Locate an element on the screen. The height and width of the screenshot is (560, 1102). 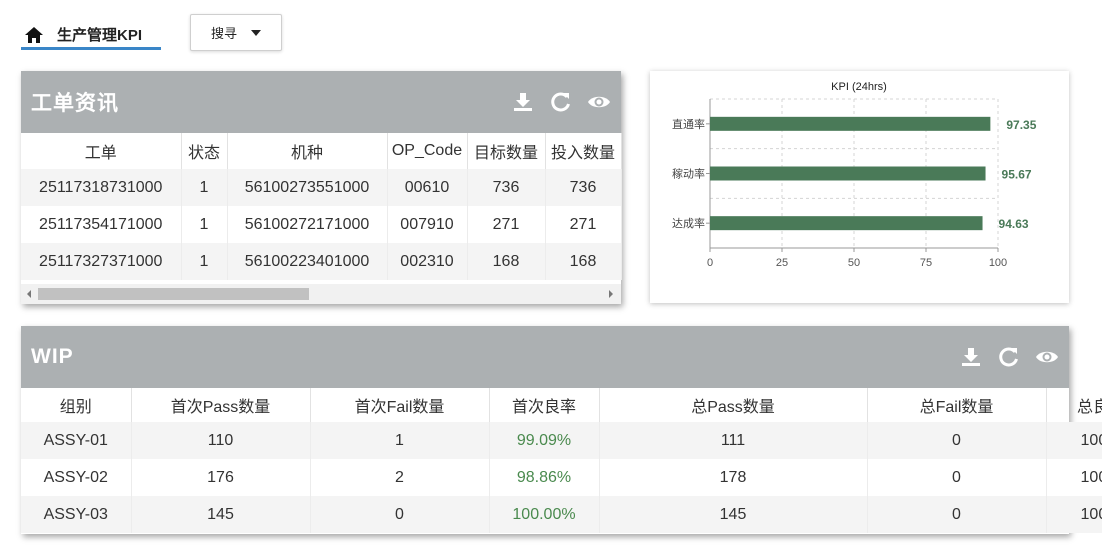
cell: 002310 is located at coordinates (427, 261).